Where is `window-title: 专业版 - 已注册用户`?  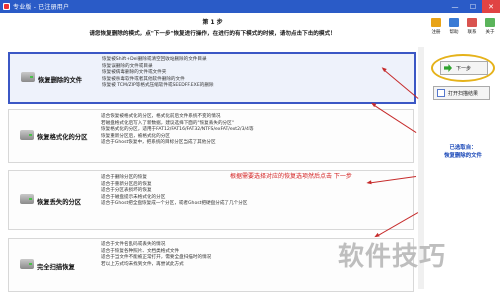 window-title: 专业版 - 已注册用户 is located at coordinates (41, 7).